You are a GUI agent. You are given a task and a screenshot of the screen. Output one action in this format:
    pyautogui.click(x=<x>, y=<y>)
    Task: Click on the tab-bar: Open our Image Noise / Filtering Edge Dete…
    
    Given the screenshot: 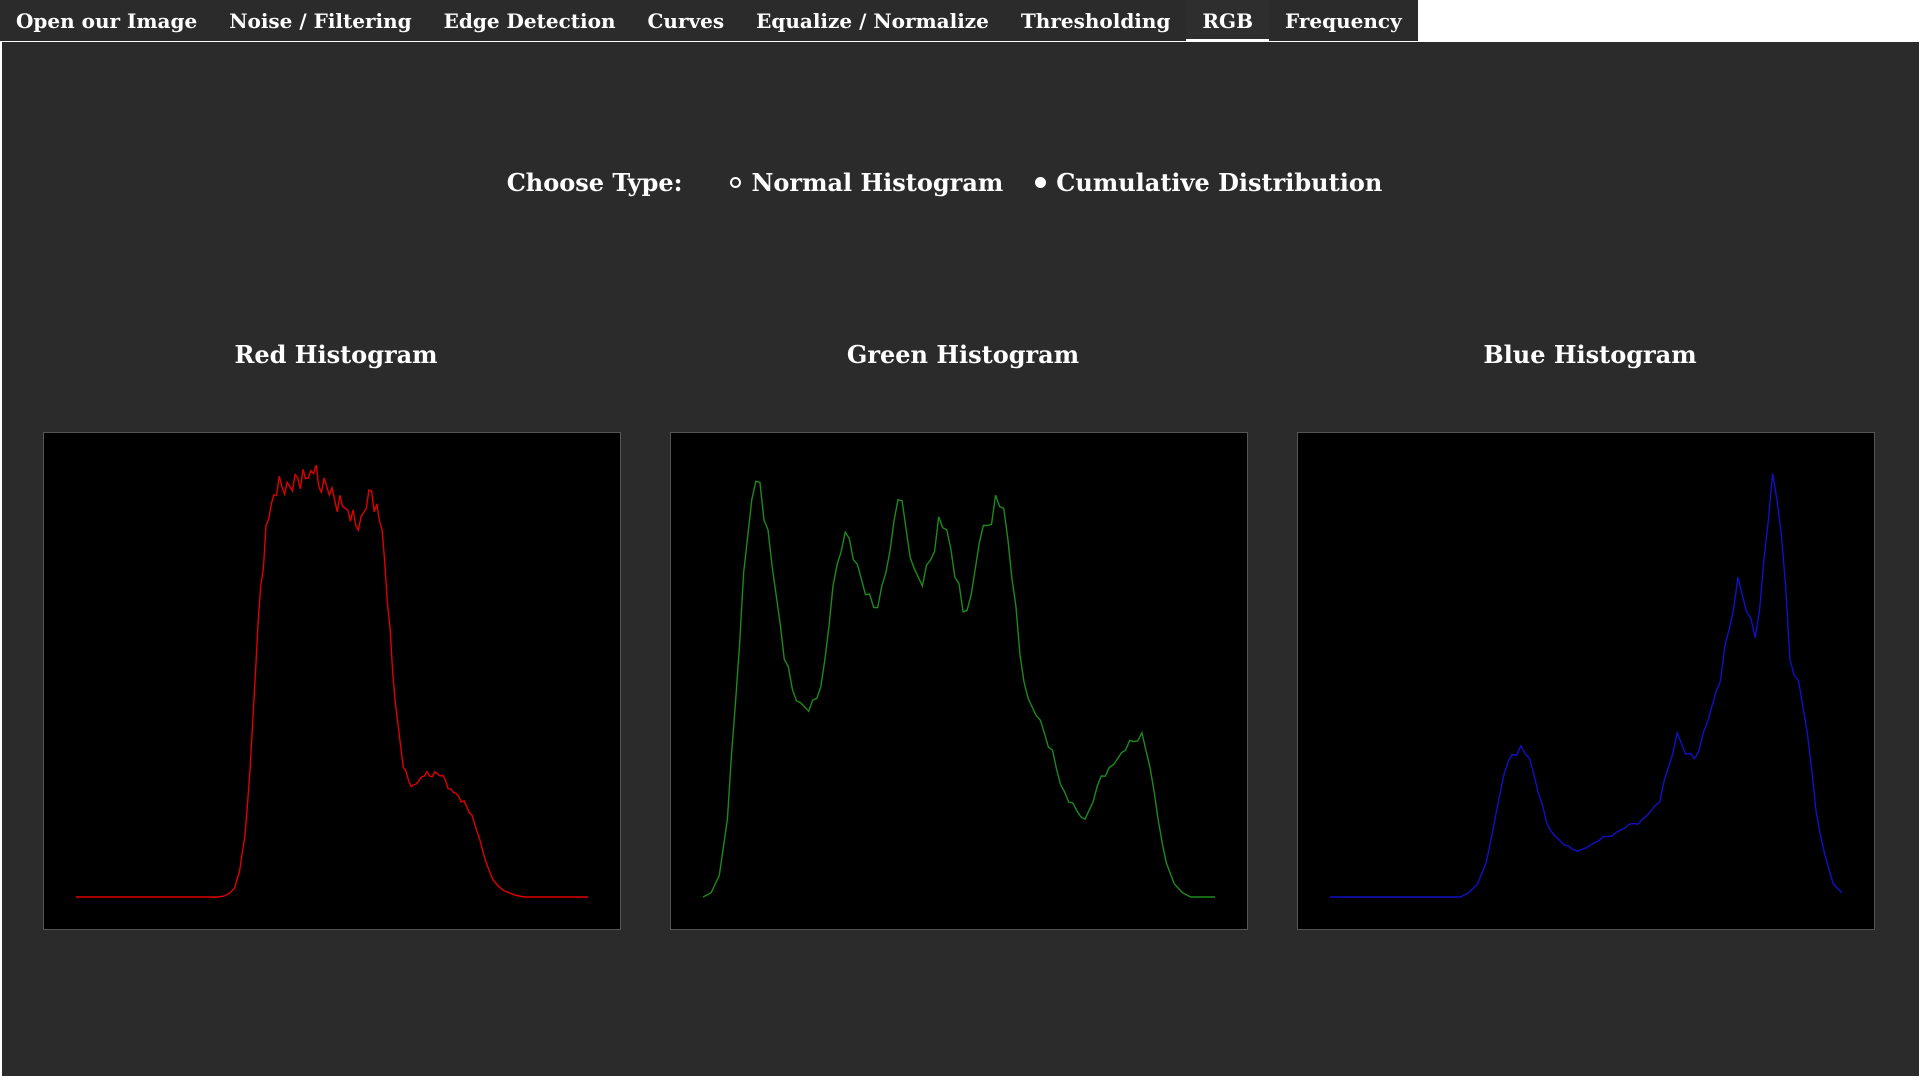 What is the action you would take?
    pyautogui.click(x=960, y=21)
    